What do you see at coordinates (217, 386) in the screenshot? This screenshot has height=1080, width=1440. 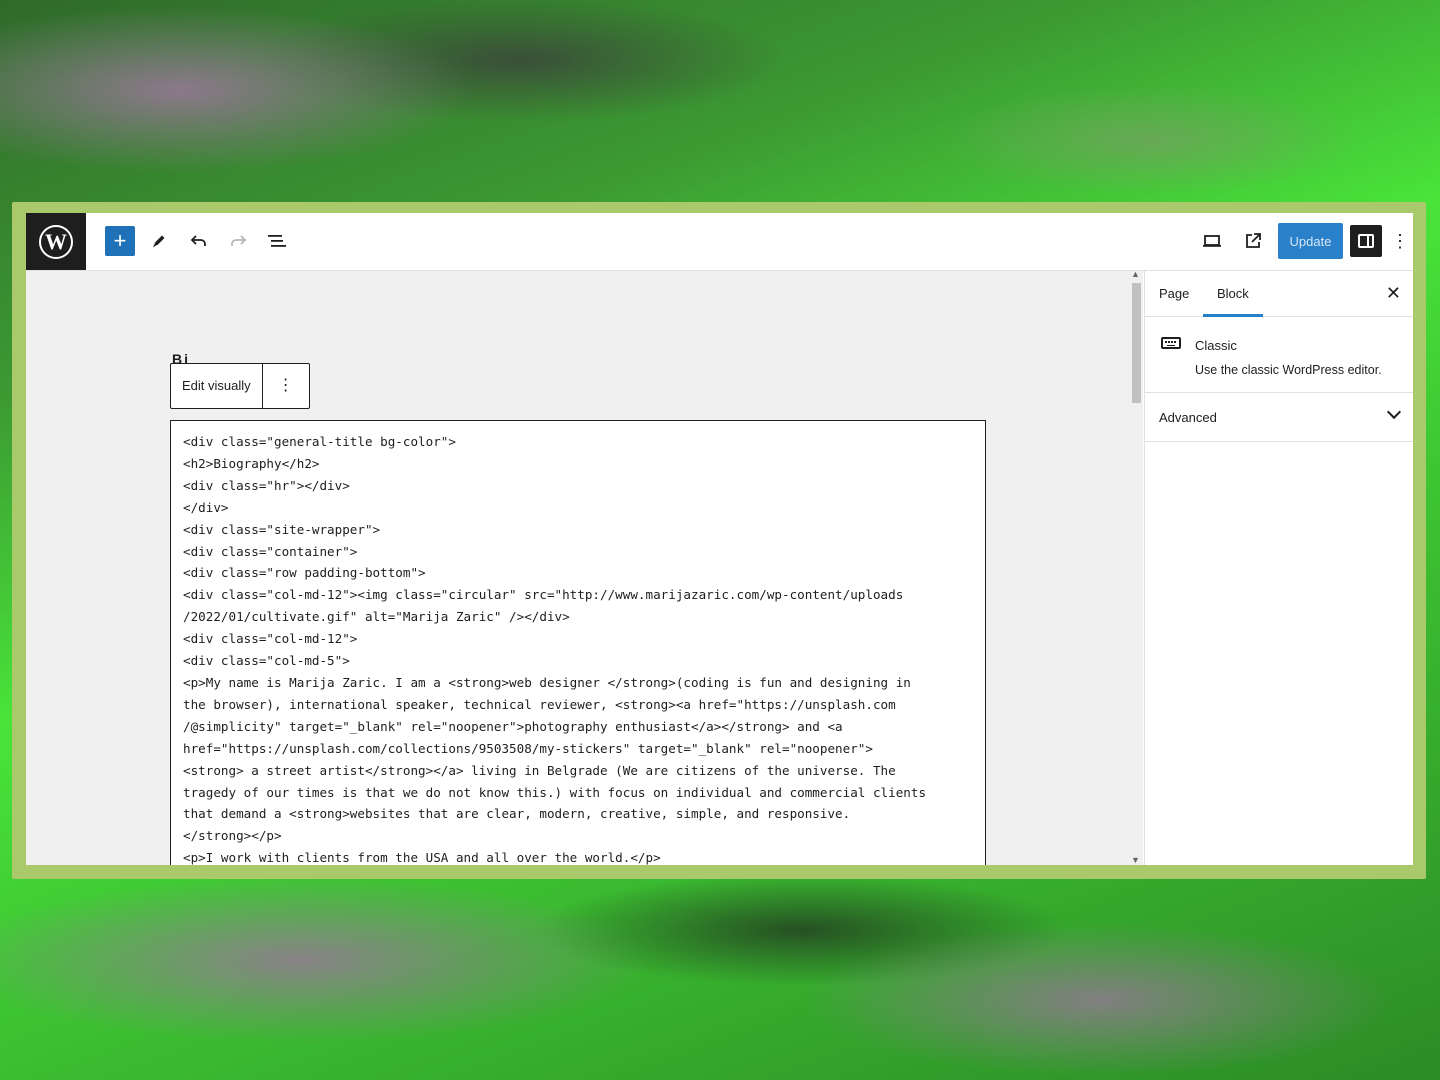 I see `edit-visually-button: Edit visually` at bounding box center [217, 386].